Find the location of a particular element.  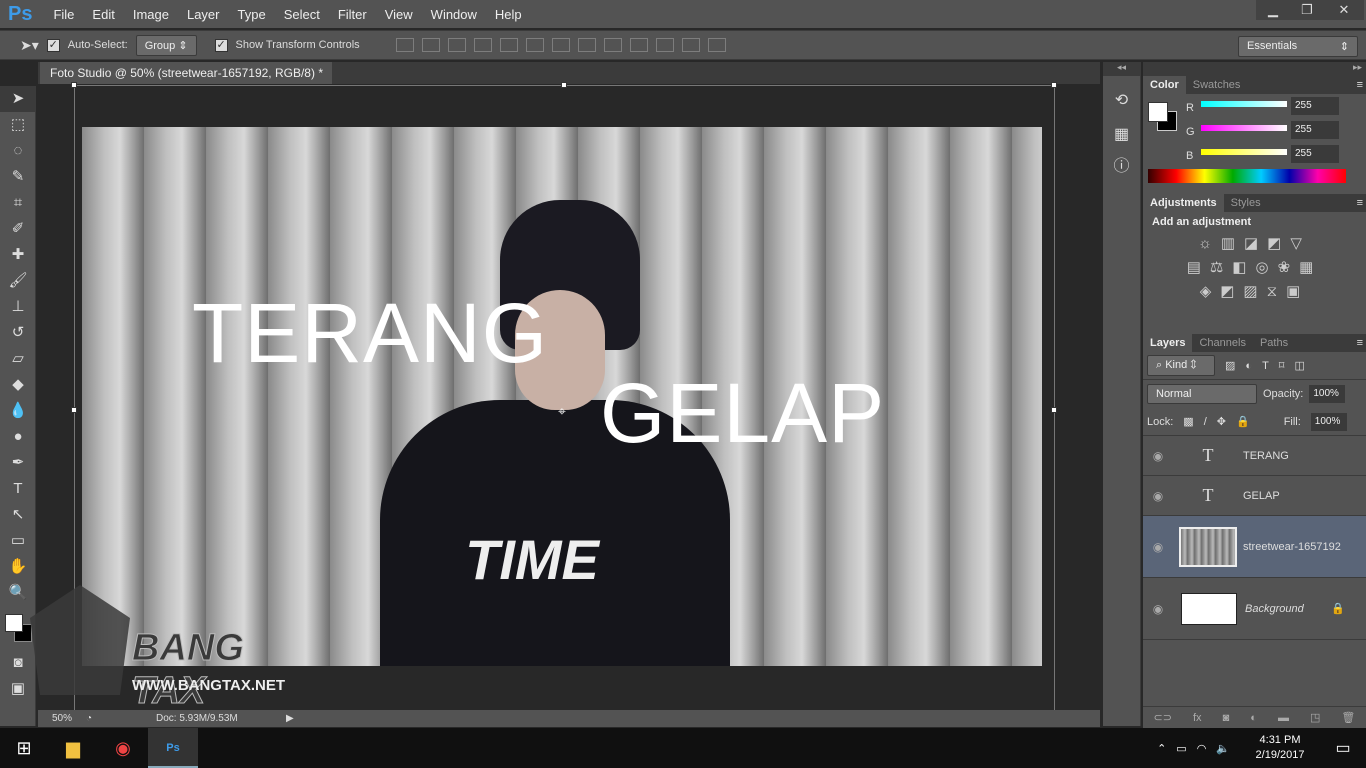

align-top-icon is located at coordinates (404, 45).